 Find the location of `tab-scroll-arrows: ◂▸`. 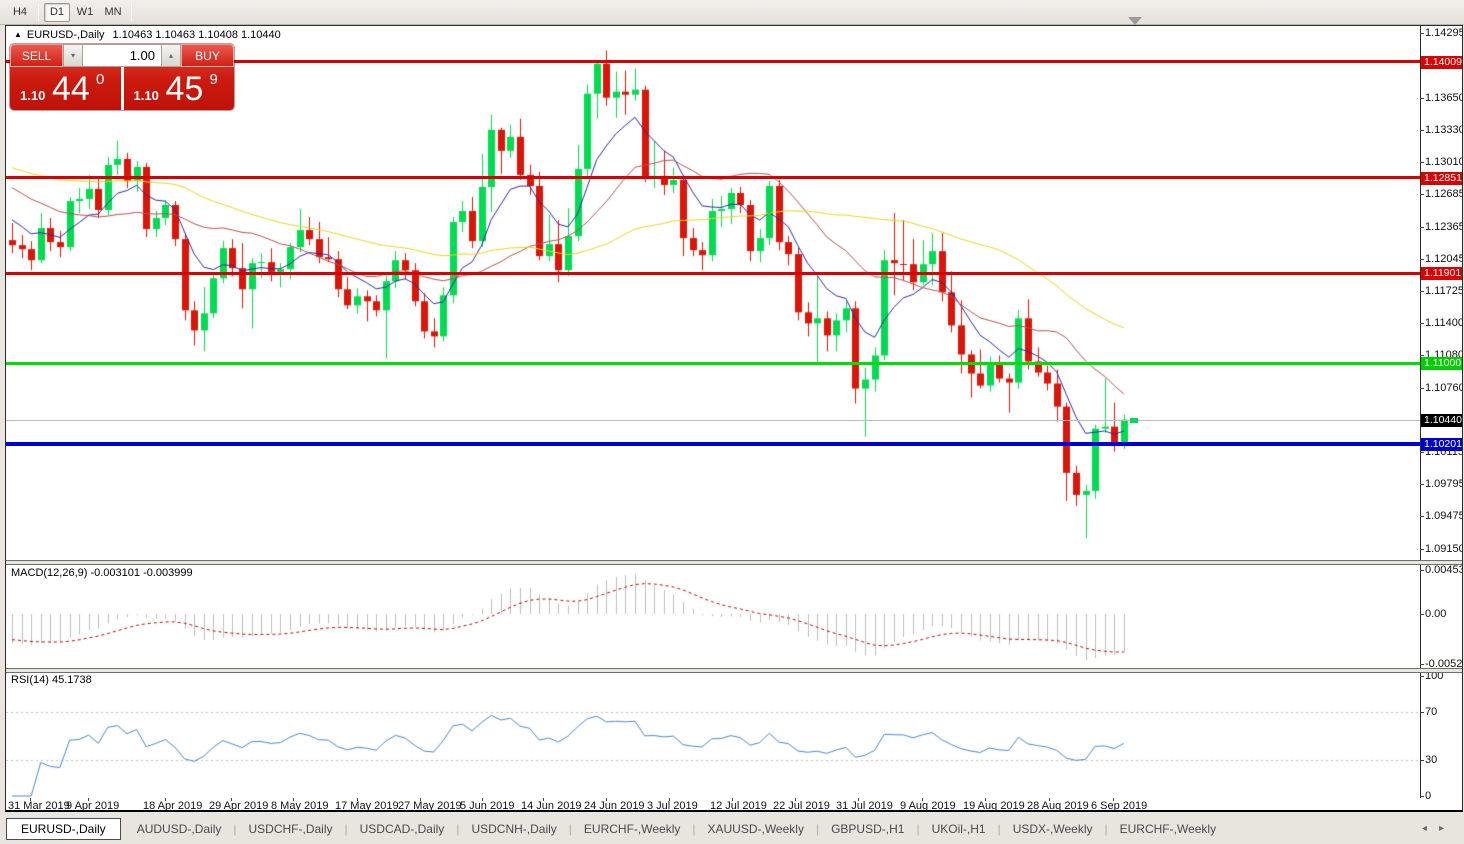

tab-scroll-arrows: ◂▸ is located at coordinates (1439, 828).